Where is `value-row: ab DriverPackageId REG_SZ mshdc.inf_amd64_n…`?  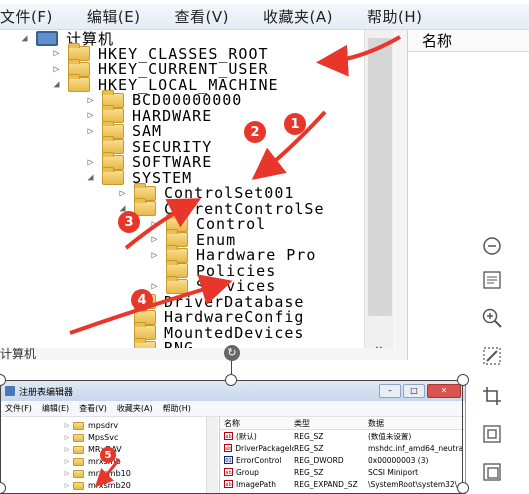
value-row: ab DriverPackageId REG_SZ mshdc.inf_amd64_n… is located at coordinates (342, 448).